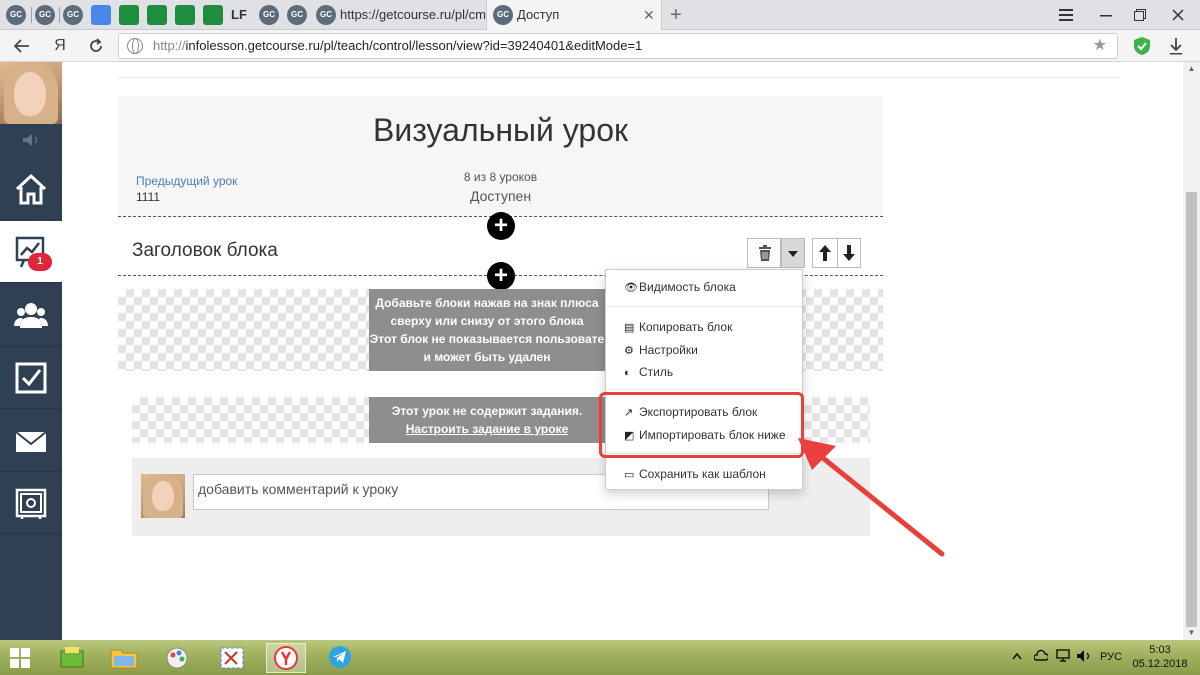 The width and height of the screenshot is (1200, 675). Describe the element at coordinates (1142, 46) in the screenshot. I see `protect-shield-icon` at that location.